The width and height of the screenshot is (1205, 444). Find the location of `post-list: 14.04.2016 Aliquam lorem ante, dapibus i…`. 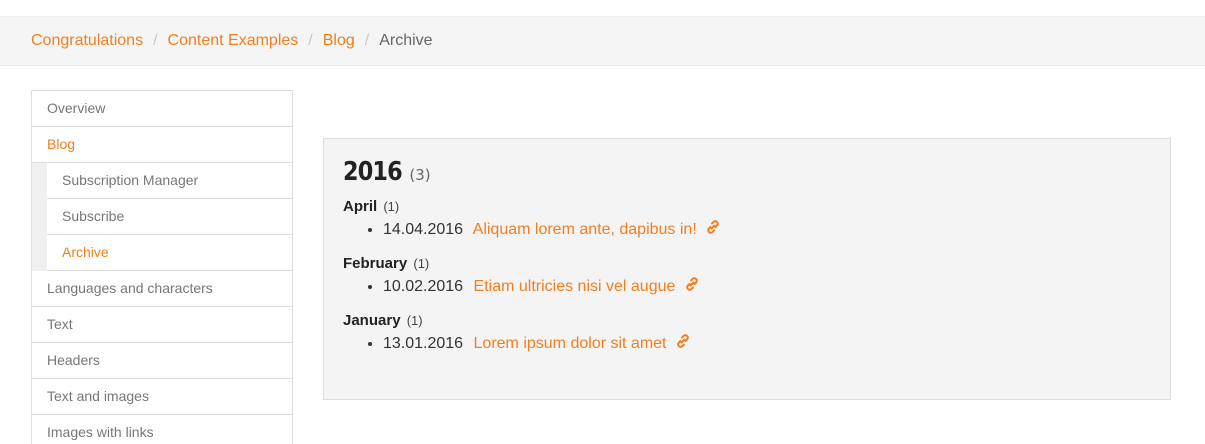

post-list: 14.04.2016 Aliquam lorem ante, dapibus i… is located at coordinates (747, 230).